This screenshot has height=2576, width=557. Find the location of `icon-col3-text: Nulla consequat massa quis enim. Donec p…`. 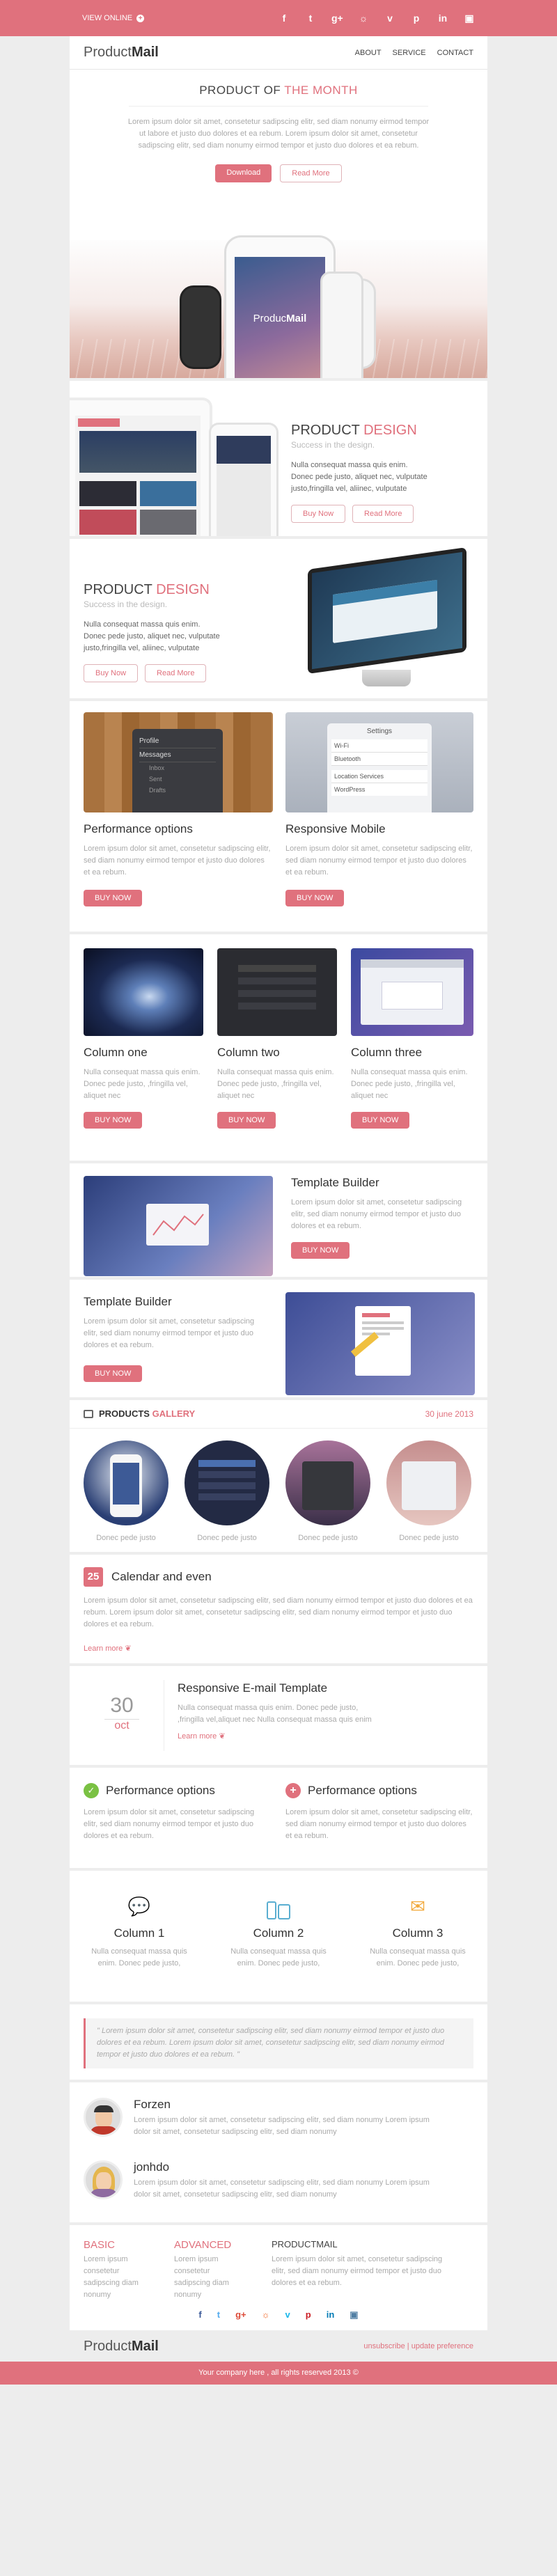

icon-col3-text: Nulla consequat massa quis enim. Donec p… is located at coordinates (418, 1957).